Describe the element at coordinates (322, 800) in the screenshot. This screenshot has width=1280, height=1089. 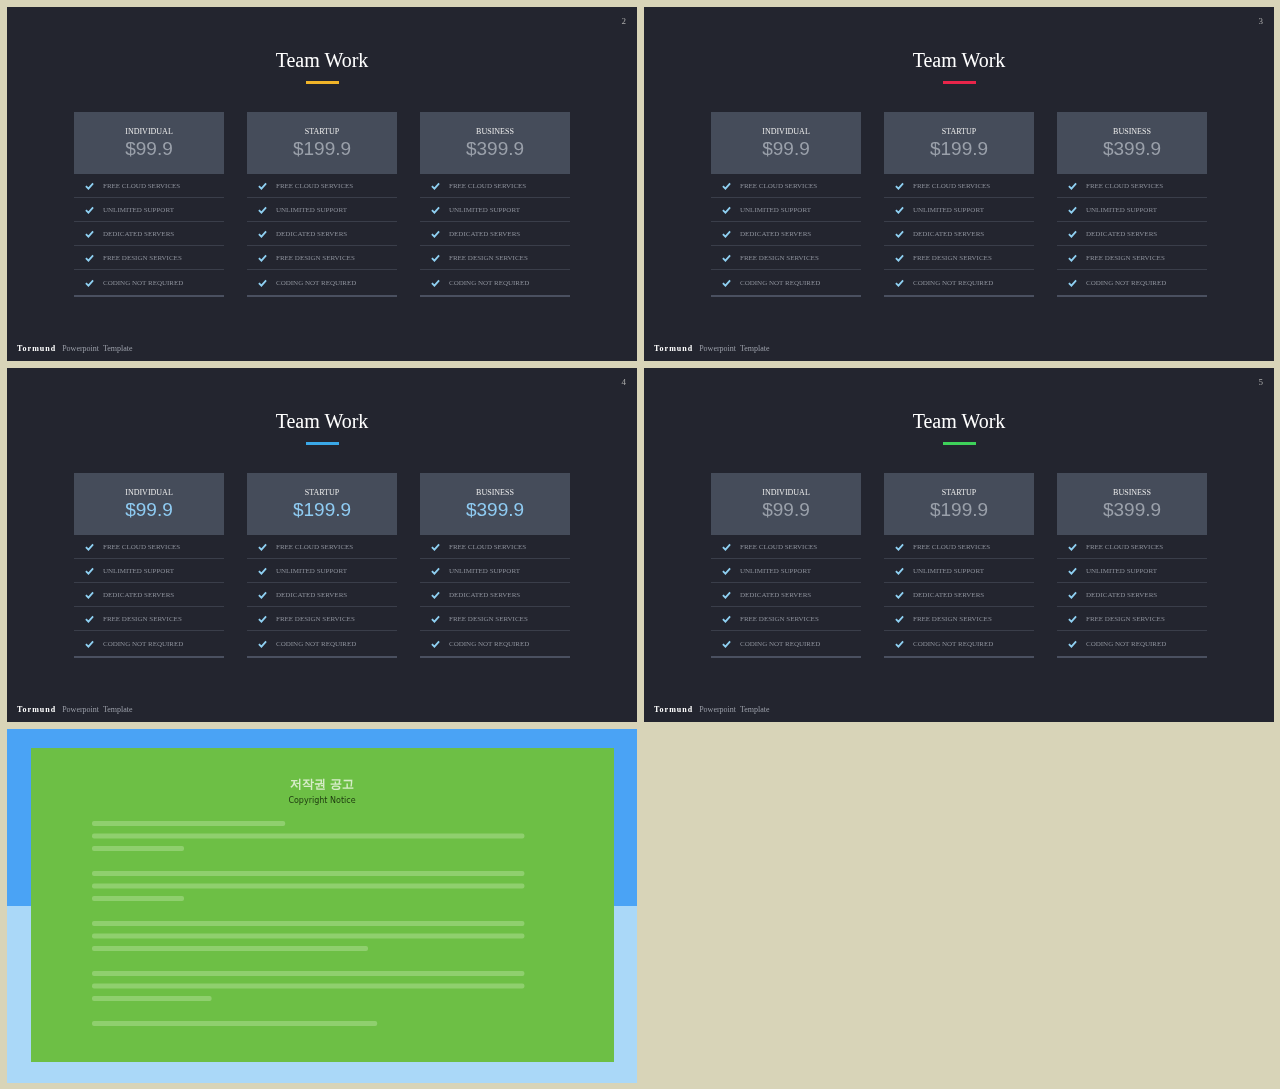
I see `notice-subtitle: Copyright Notice` at that location.